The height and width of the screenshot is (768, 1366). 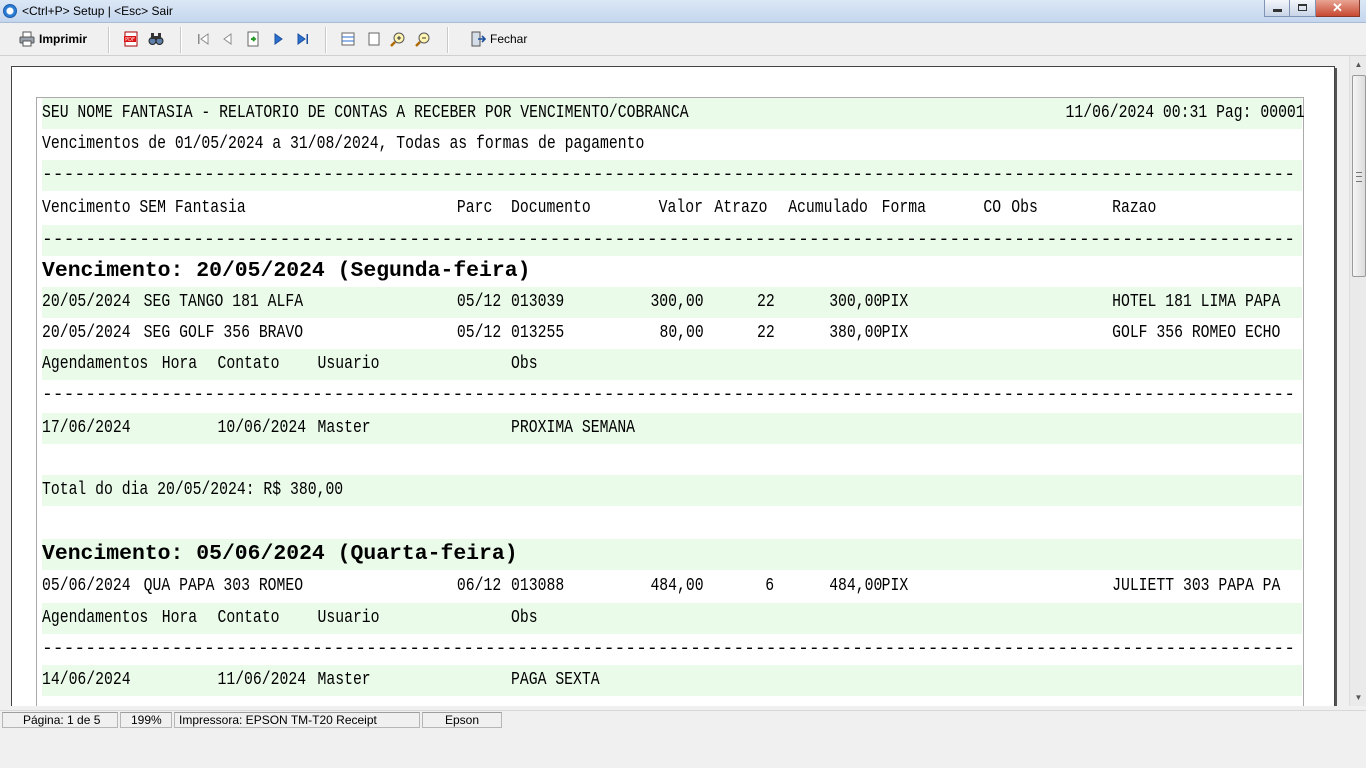 I want to click on cell-atrazo: 22, so click(x=766, y=333).